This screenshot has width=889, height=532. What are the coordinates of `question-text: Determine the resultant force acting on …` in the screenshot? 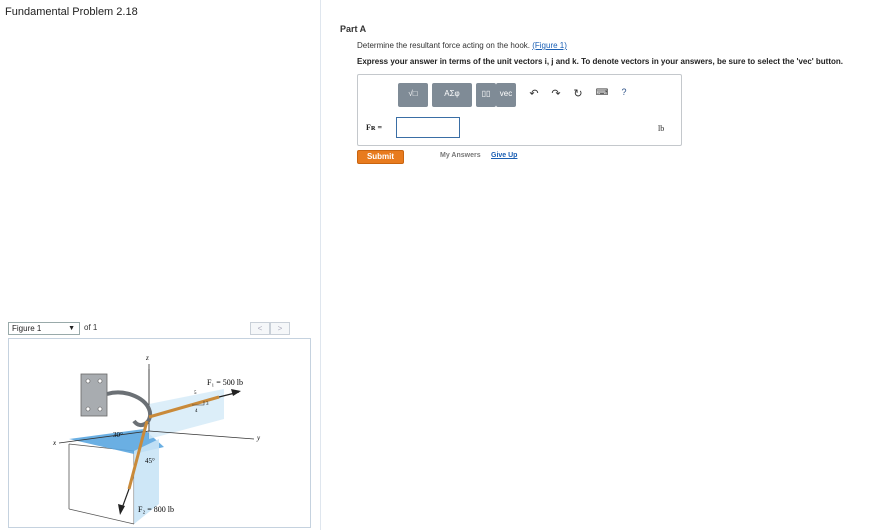 It's located at (462, 45).